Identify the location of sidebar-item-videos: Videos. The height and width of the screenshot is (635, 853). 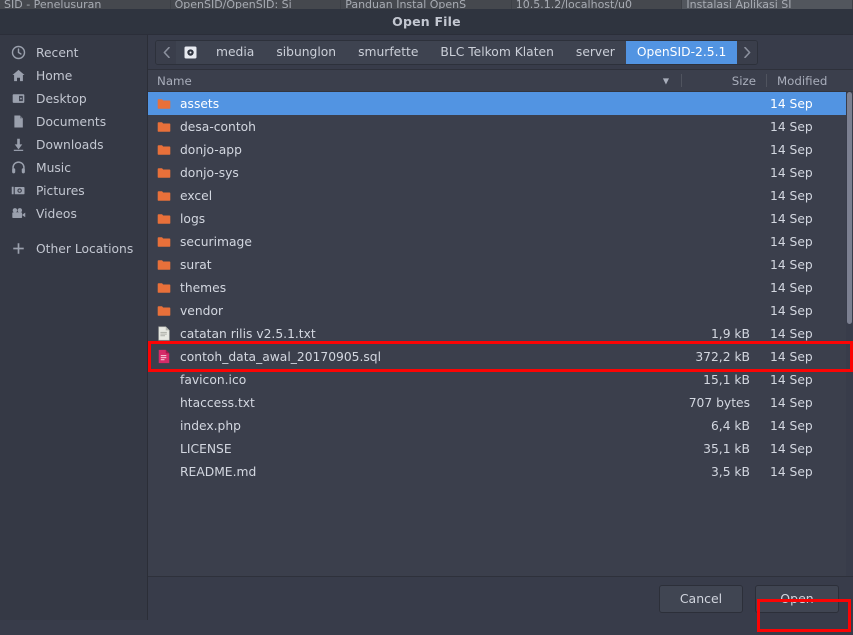
(73, 213).